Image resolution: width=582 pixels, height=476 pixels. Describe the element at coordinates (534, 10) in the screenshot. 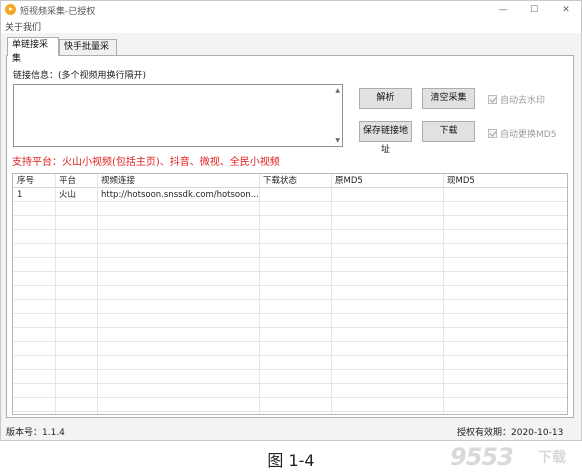

I see `maximize-button: ☐` at that location.